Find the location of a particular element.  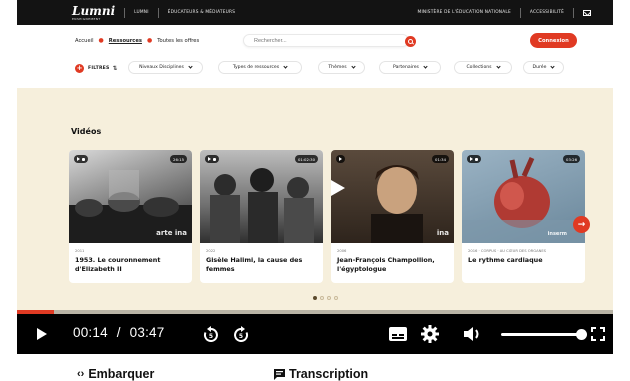

search-button is located at coordinates (410, 41).